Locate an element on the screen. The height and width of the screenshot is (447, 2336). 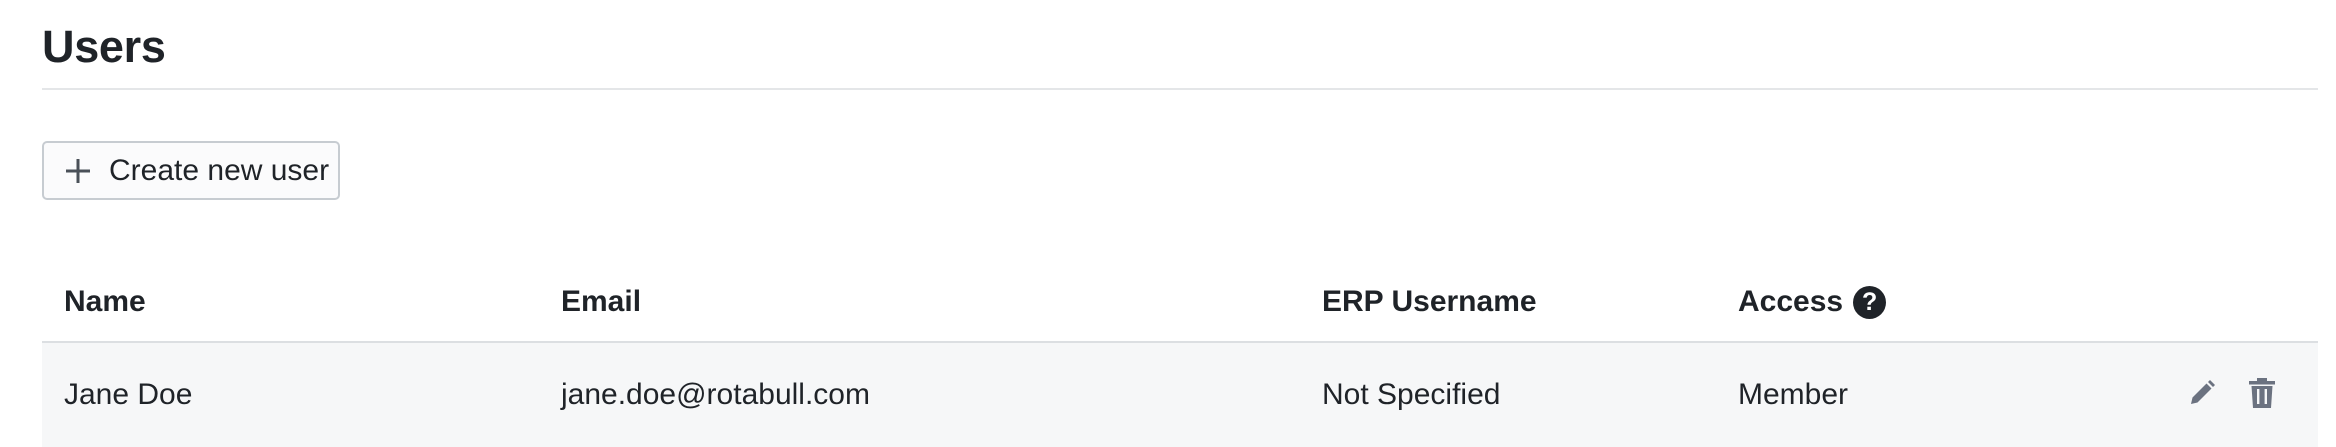
column-header-name-label: Name is located at coordinates (105, 301).